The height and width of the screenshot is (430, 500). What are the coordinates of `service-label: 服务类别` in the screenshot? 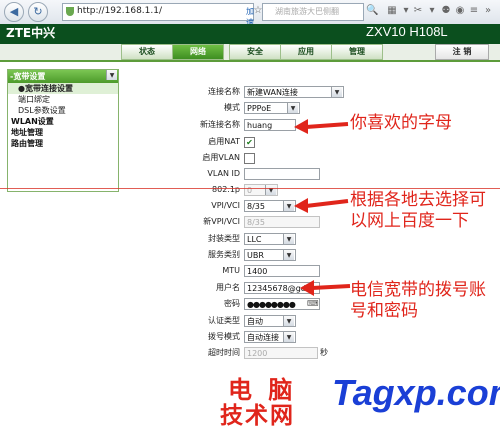 It's located at (224, 254).